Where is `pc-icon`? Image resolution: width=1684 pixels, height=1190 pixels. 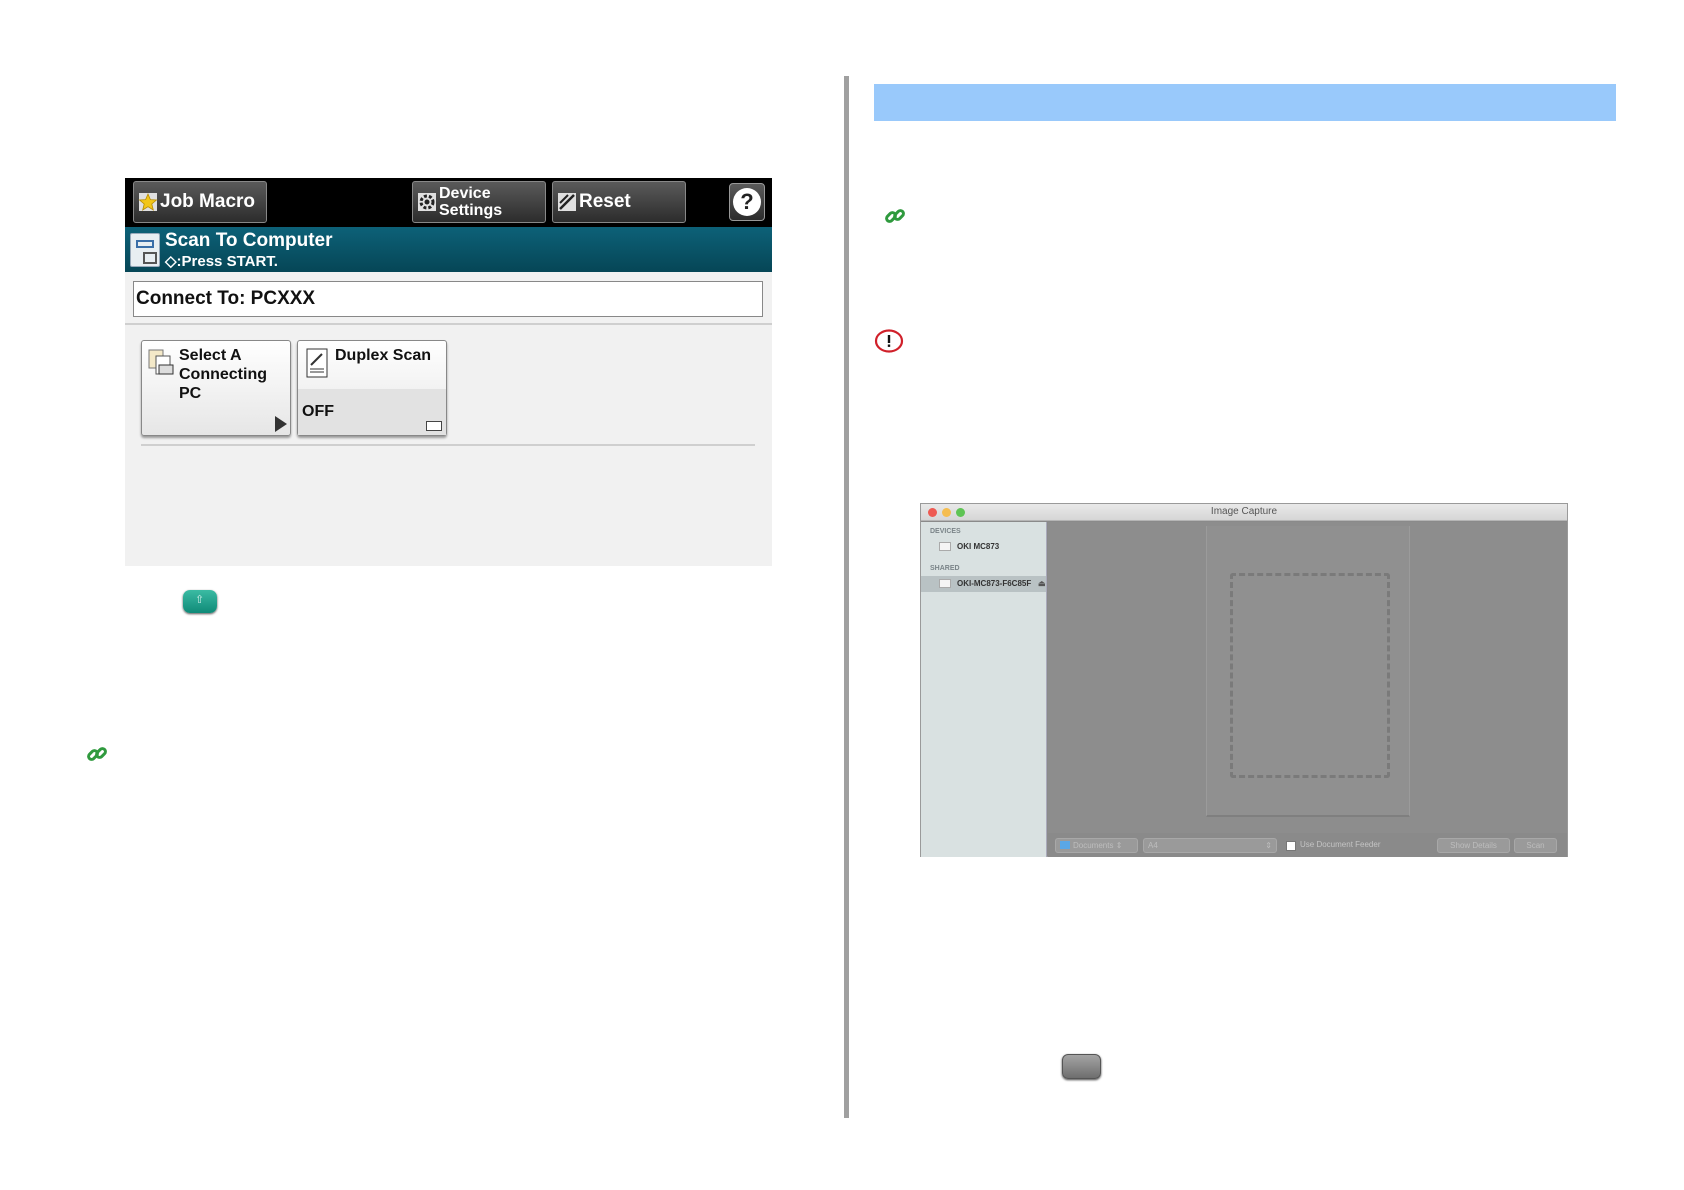 pc-icon is located at coordinates (162, 363).